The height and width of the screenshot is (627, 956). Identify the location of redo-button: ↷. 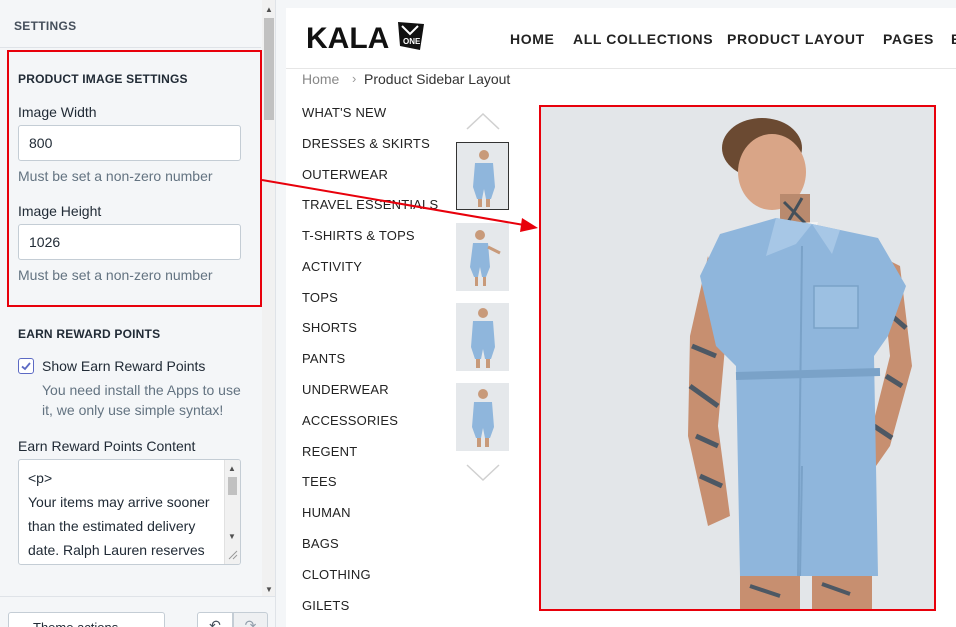
(250, 619).